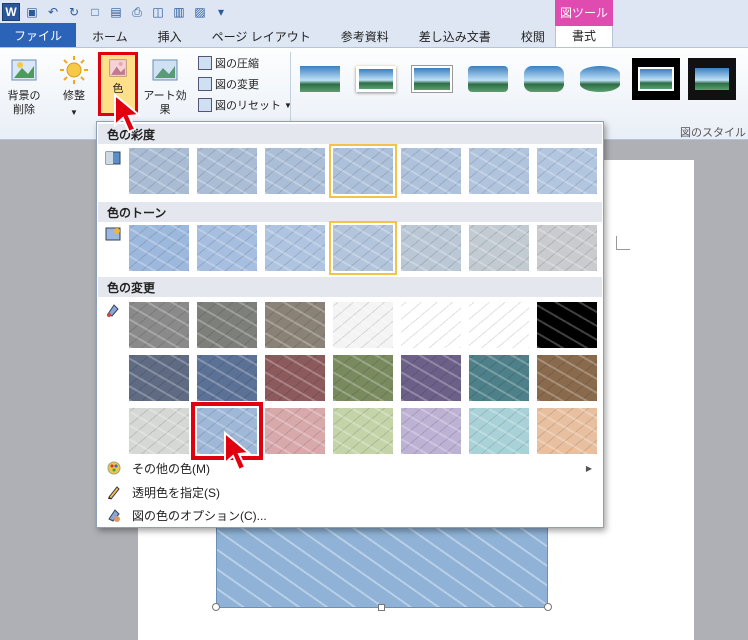 This screenshot has height=640, width=748. I want to click on saturation-icon, so click(113, 158).